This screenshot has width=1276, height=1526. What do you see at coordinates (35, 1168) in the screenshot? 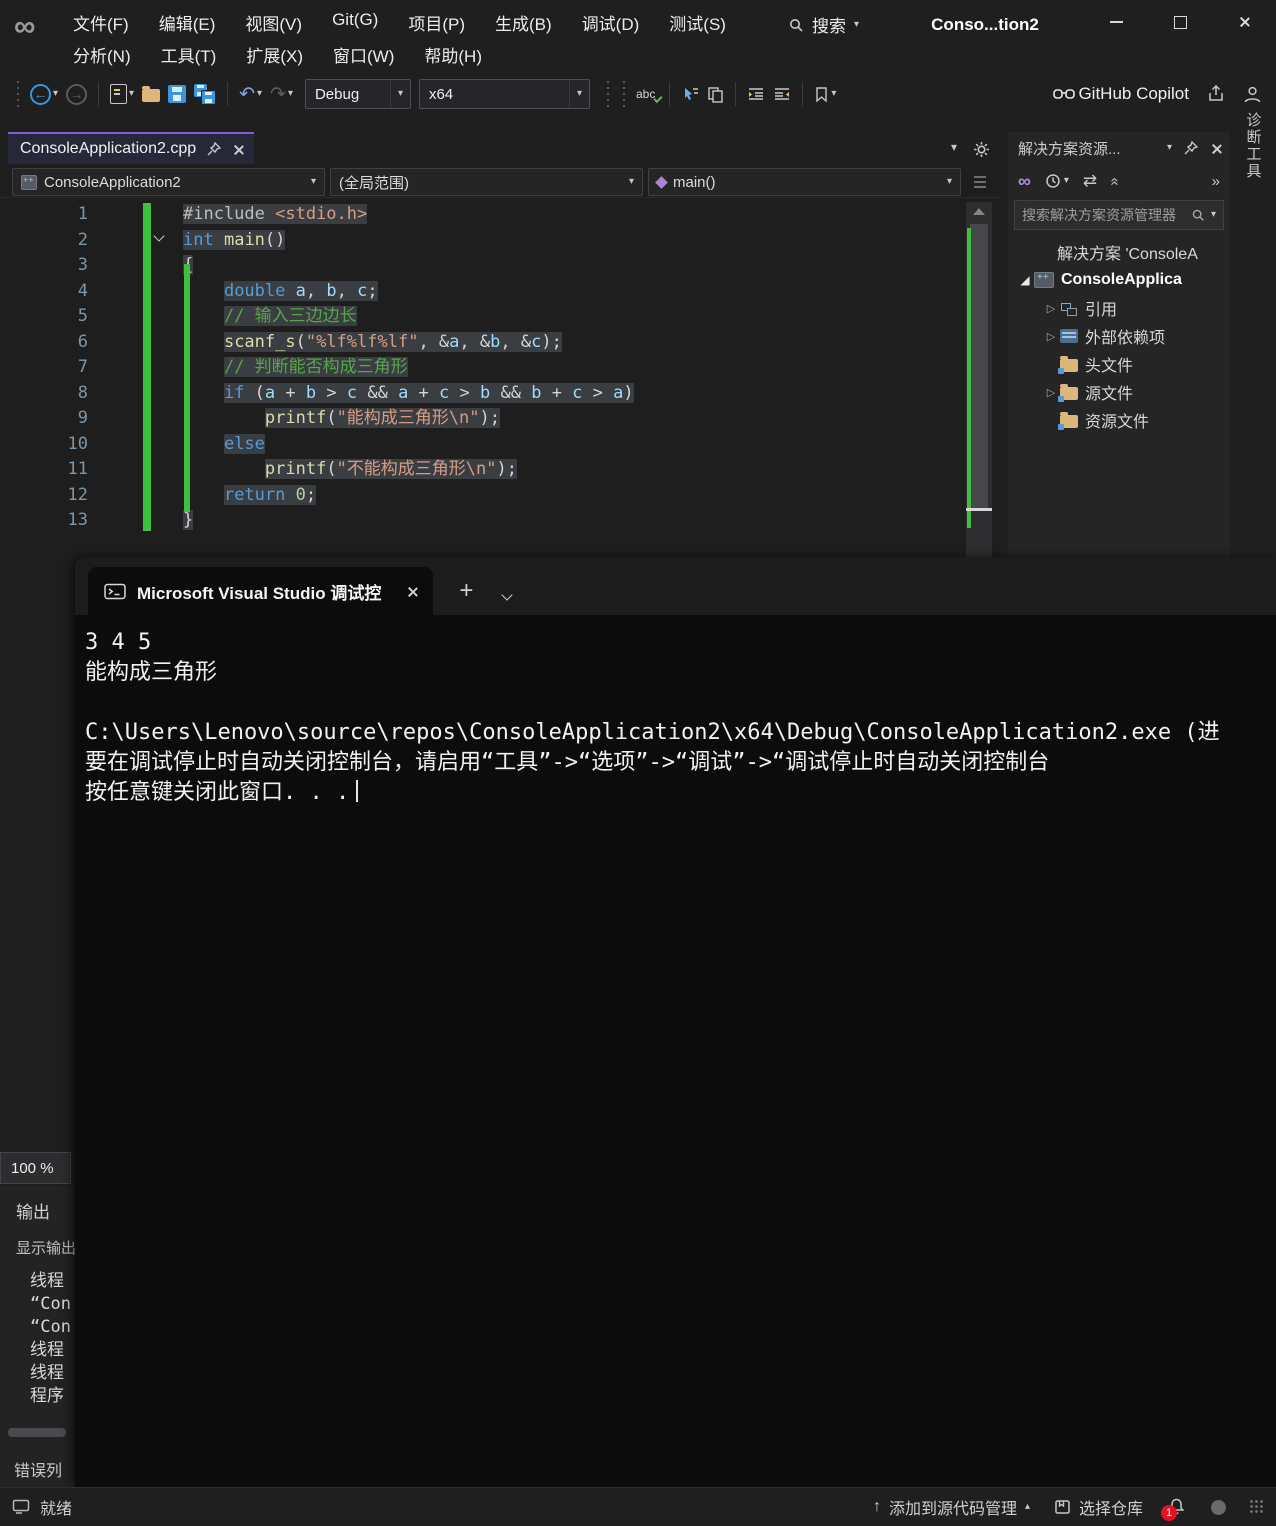
I see `zoom-control: 100 %` at bounding box center [35, 1168].